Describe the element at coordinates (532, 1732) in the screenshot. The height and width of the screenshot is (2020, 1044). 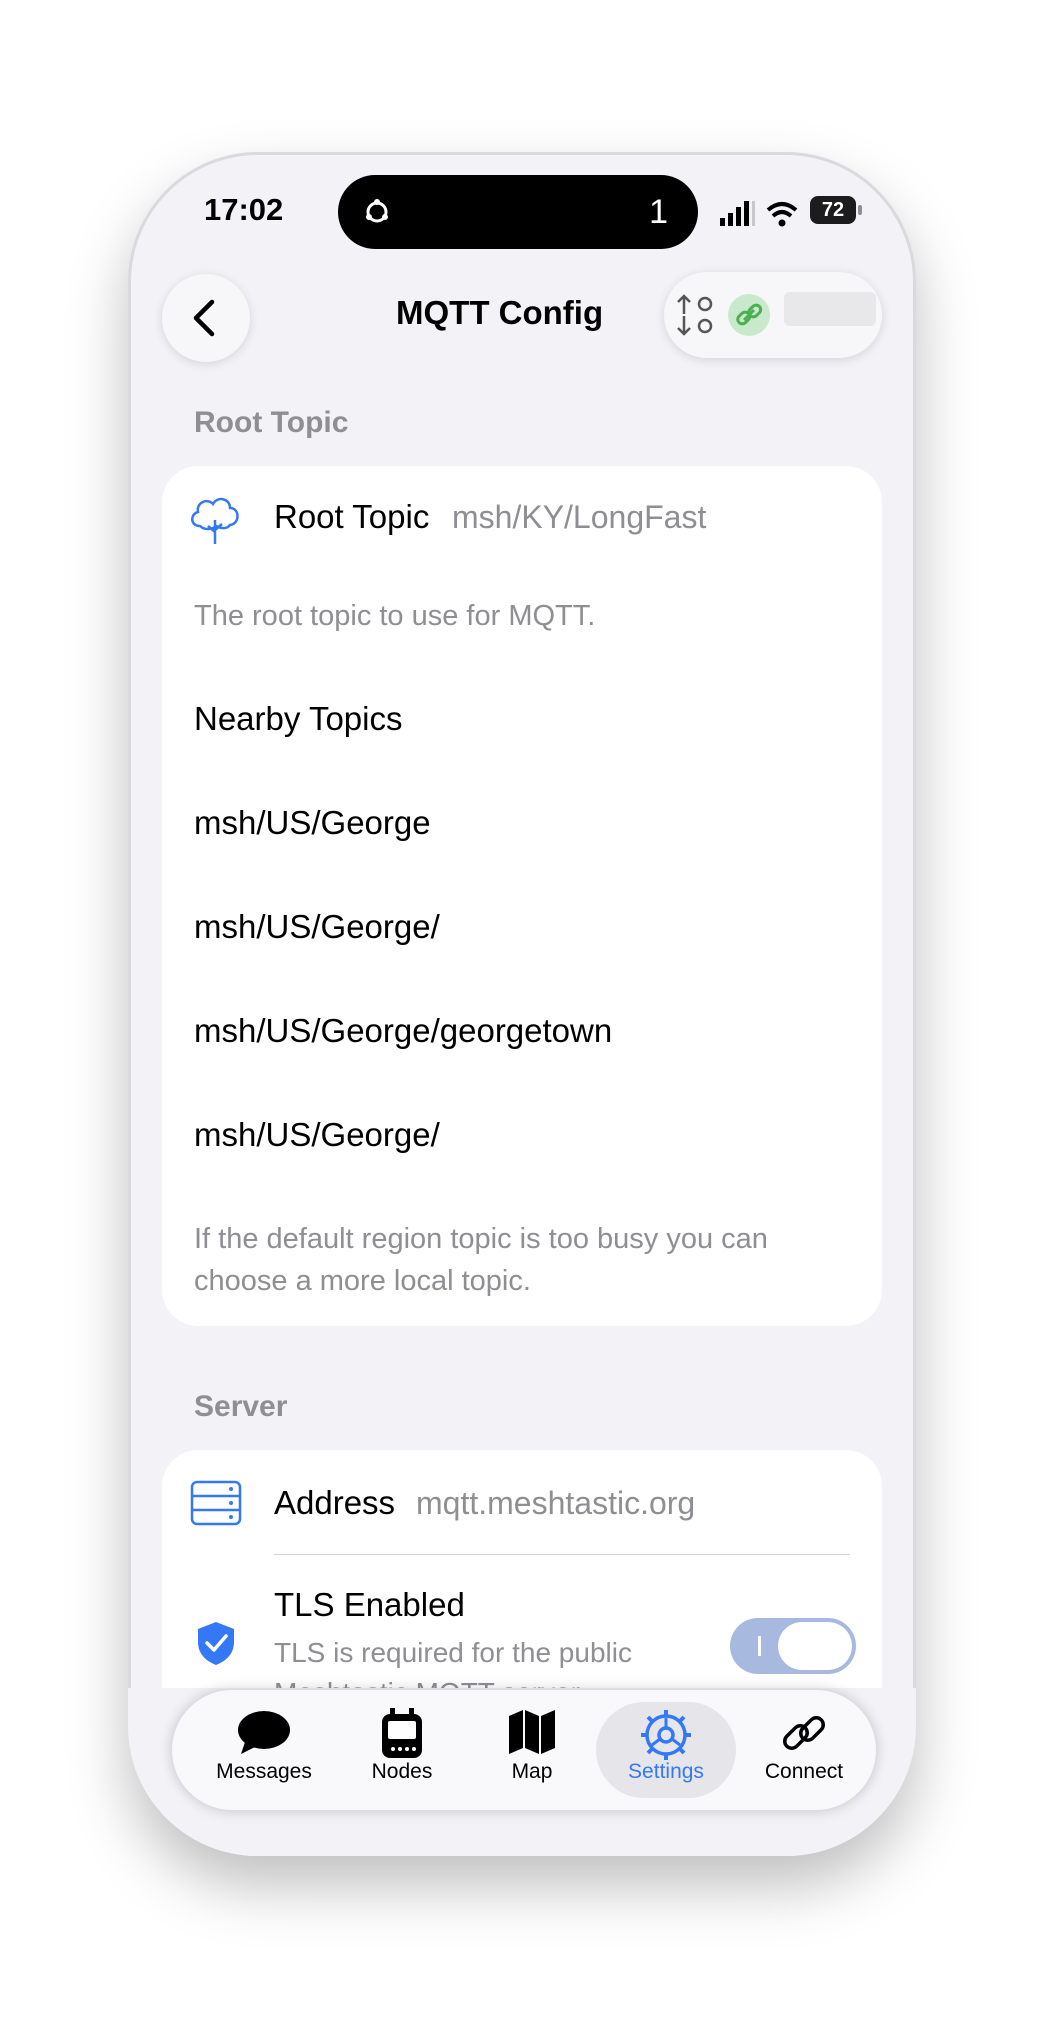
I see `map-icon` at that location.